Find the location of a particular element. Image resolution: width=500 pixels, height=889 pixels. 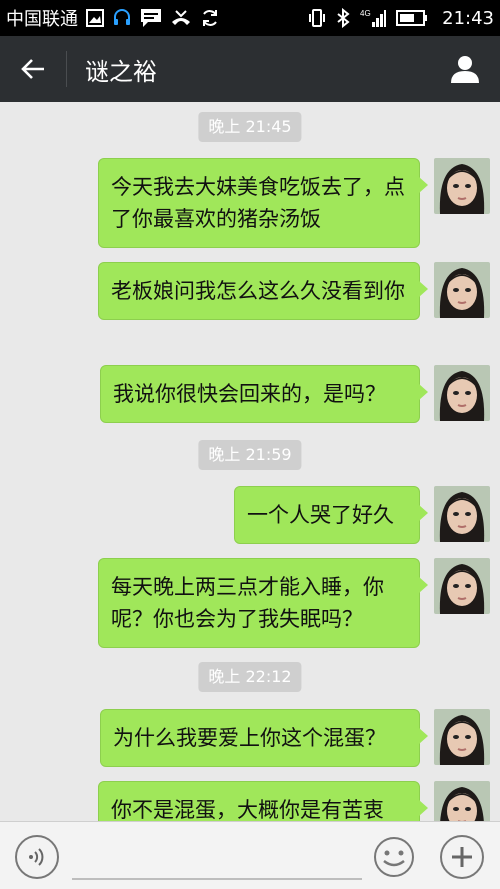

message-bubble: 你不是混蛋，大概你是有苦衷 is located at coordinates (263, 801).